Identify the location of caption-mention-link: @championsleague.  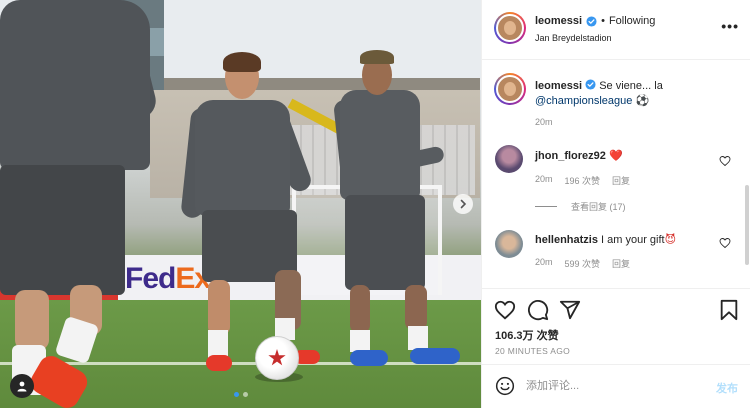
(583, 101).